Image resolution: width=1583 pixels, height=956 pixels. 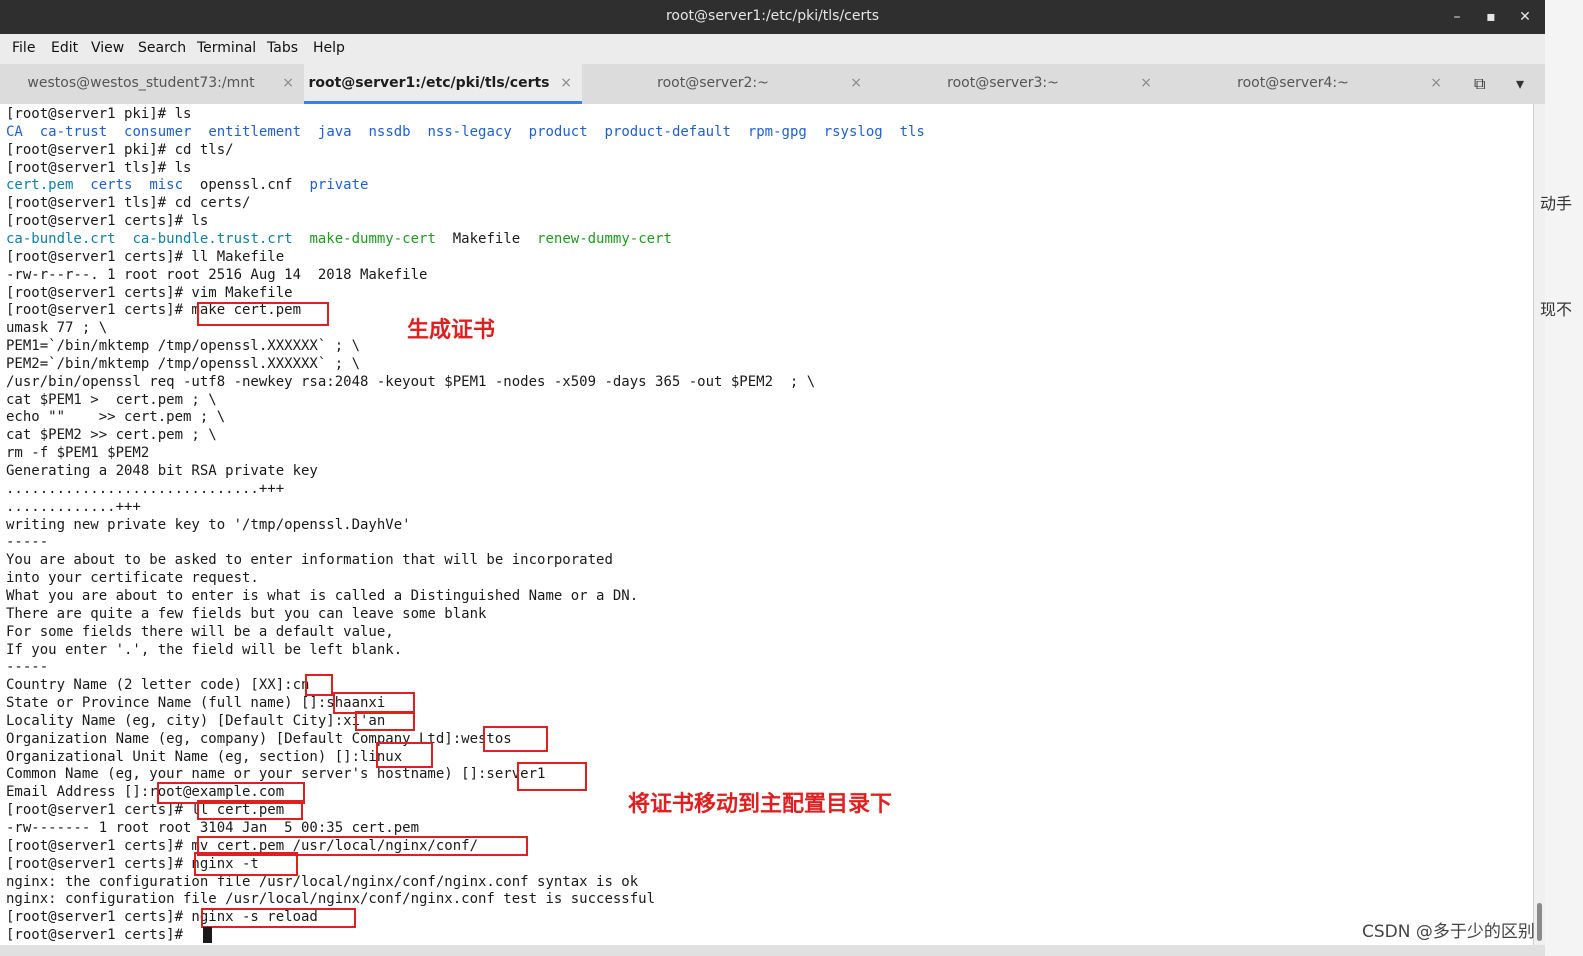 I want to click on annotation-move-cert: 将证书移动到主配置目录下, so click(x=760, y=804).